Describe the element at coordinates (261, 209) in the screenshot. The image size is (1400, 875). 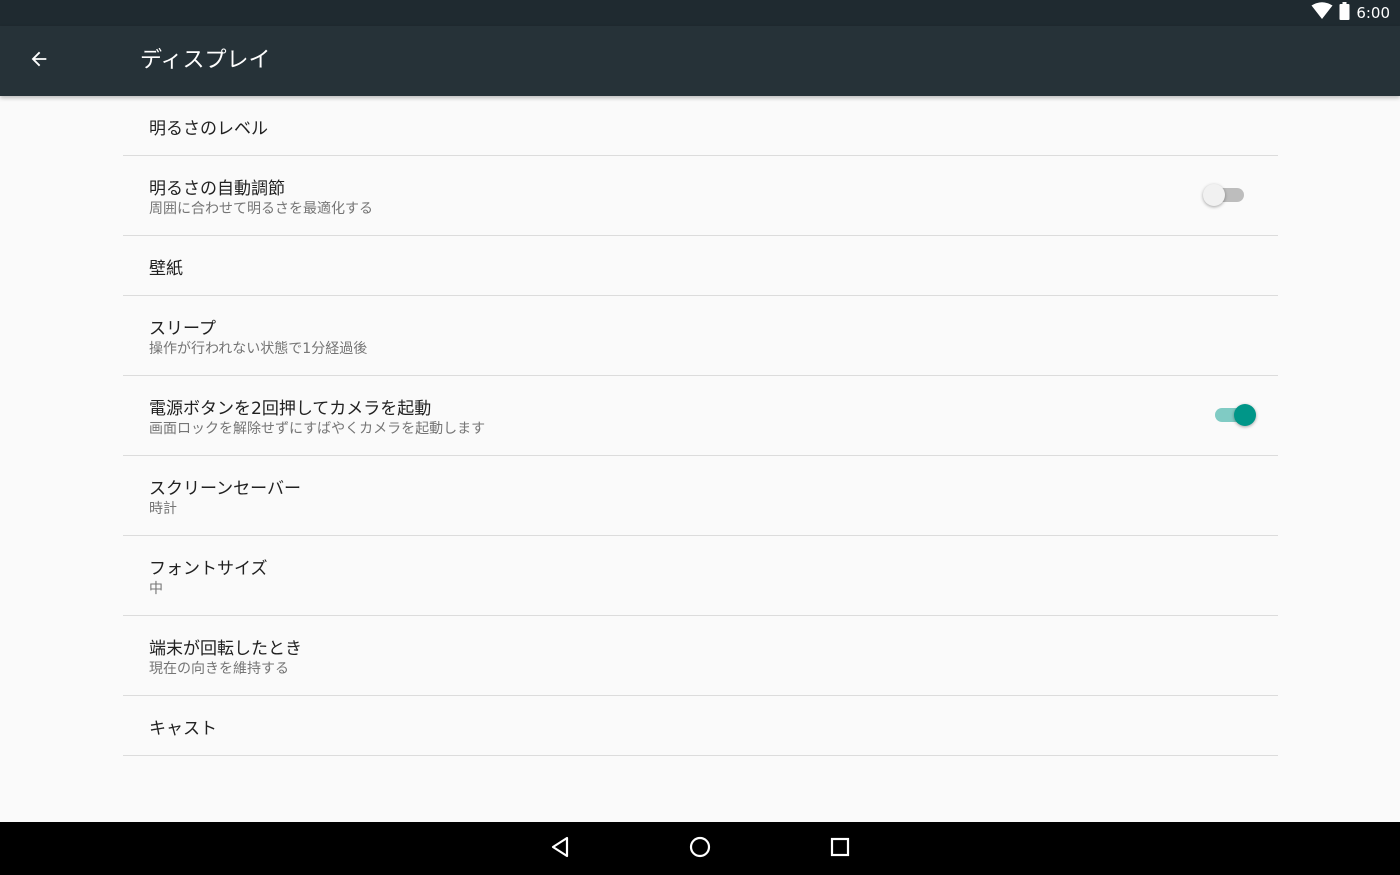
I see `setting-summary: 周囲に合わせて明るさを最適化する` at that location.